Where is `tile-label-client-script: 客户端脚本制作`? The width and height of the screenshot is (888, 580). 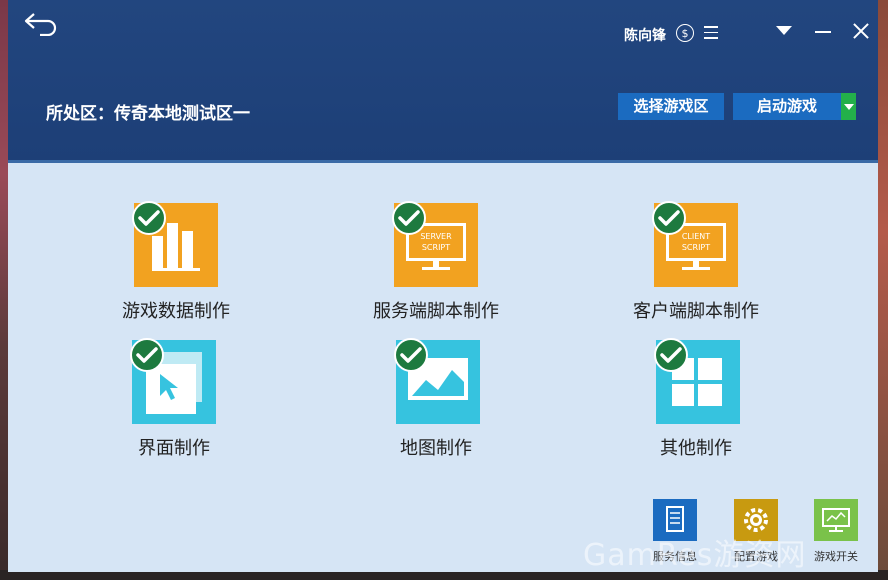 tile-label-client-script: 客户端脚本制作 is located at coordinates (696, 311).